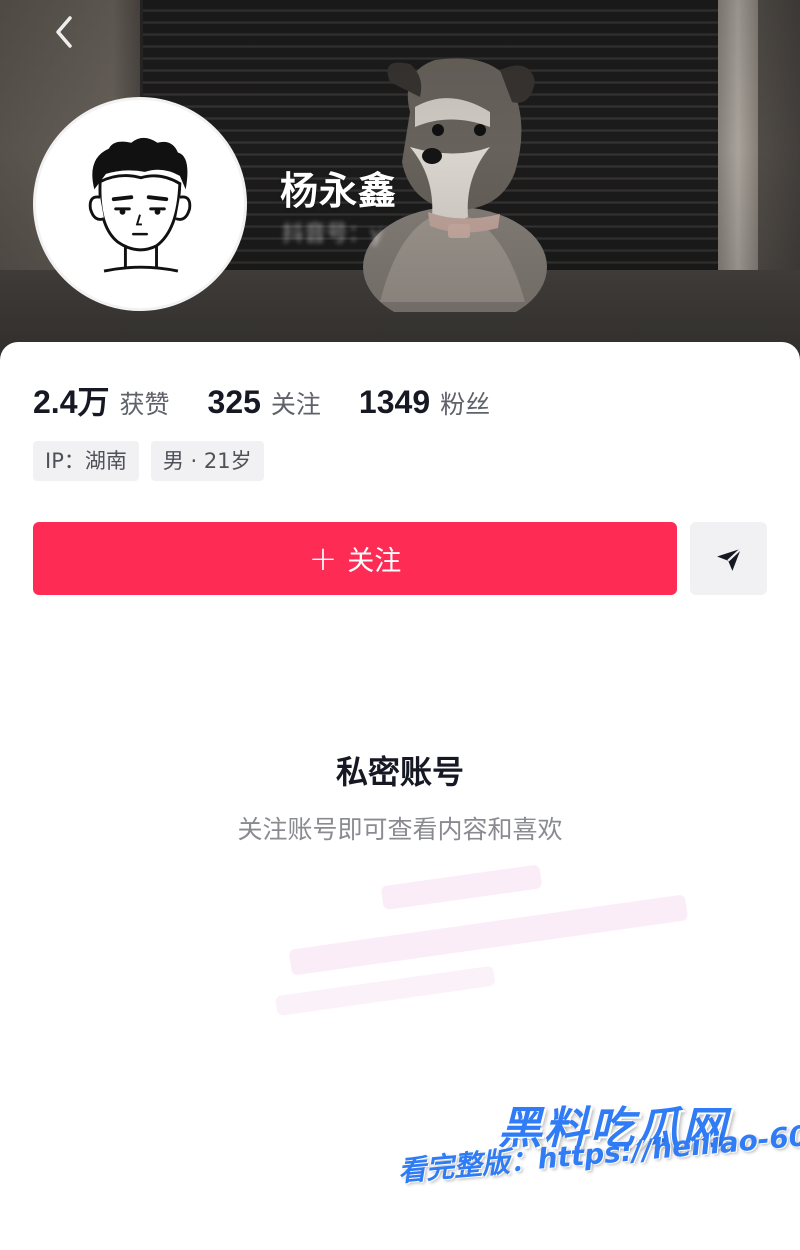  I want to click on stat-following-label: 关注, so click(295, 404).